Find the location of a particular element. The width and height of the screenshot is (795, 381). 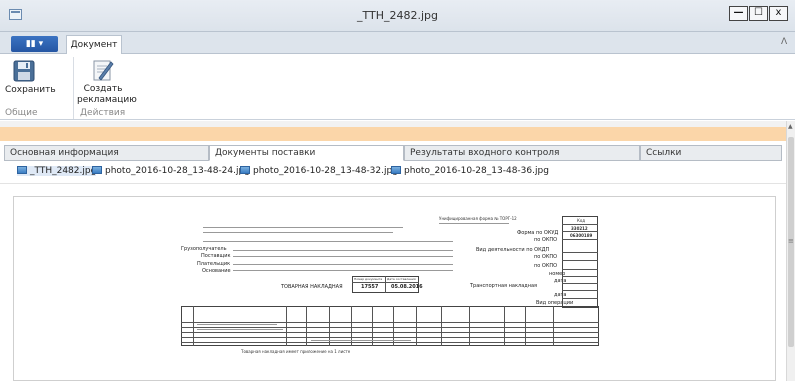

supplier-label: Поставщик is located at coordinates (216, 256).